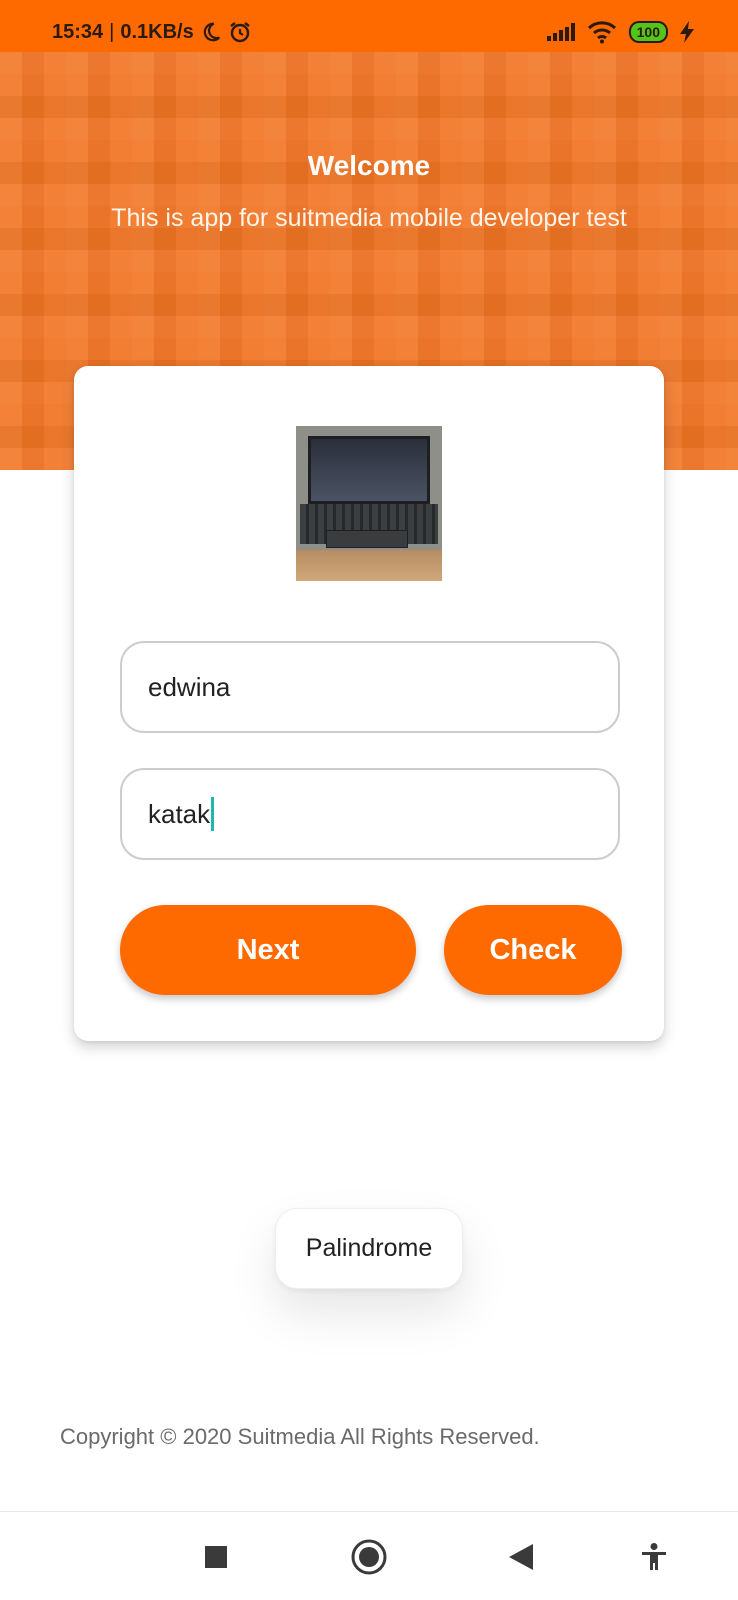 The image size is (738, 1600). I want to click on home-button, so click(369, 1556).